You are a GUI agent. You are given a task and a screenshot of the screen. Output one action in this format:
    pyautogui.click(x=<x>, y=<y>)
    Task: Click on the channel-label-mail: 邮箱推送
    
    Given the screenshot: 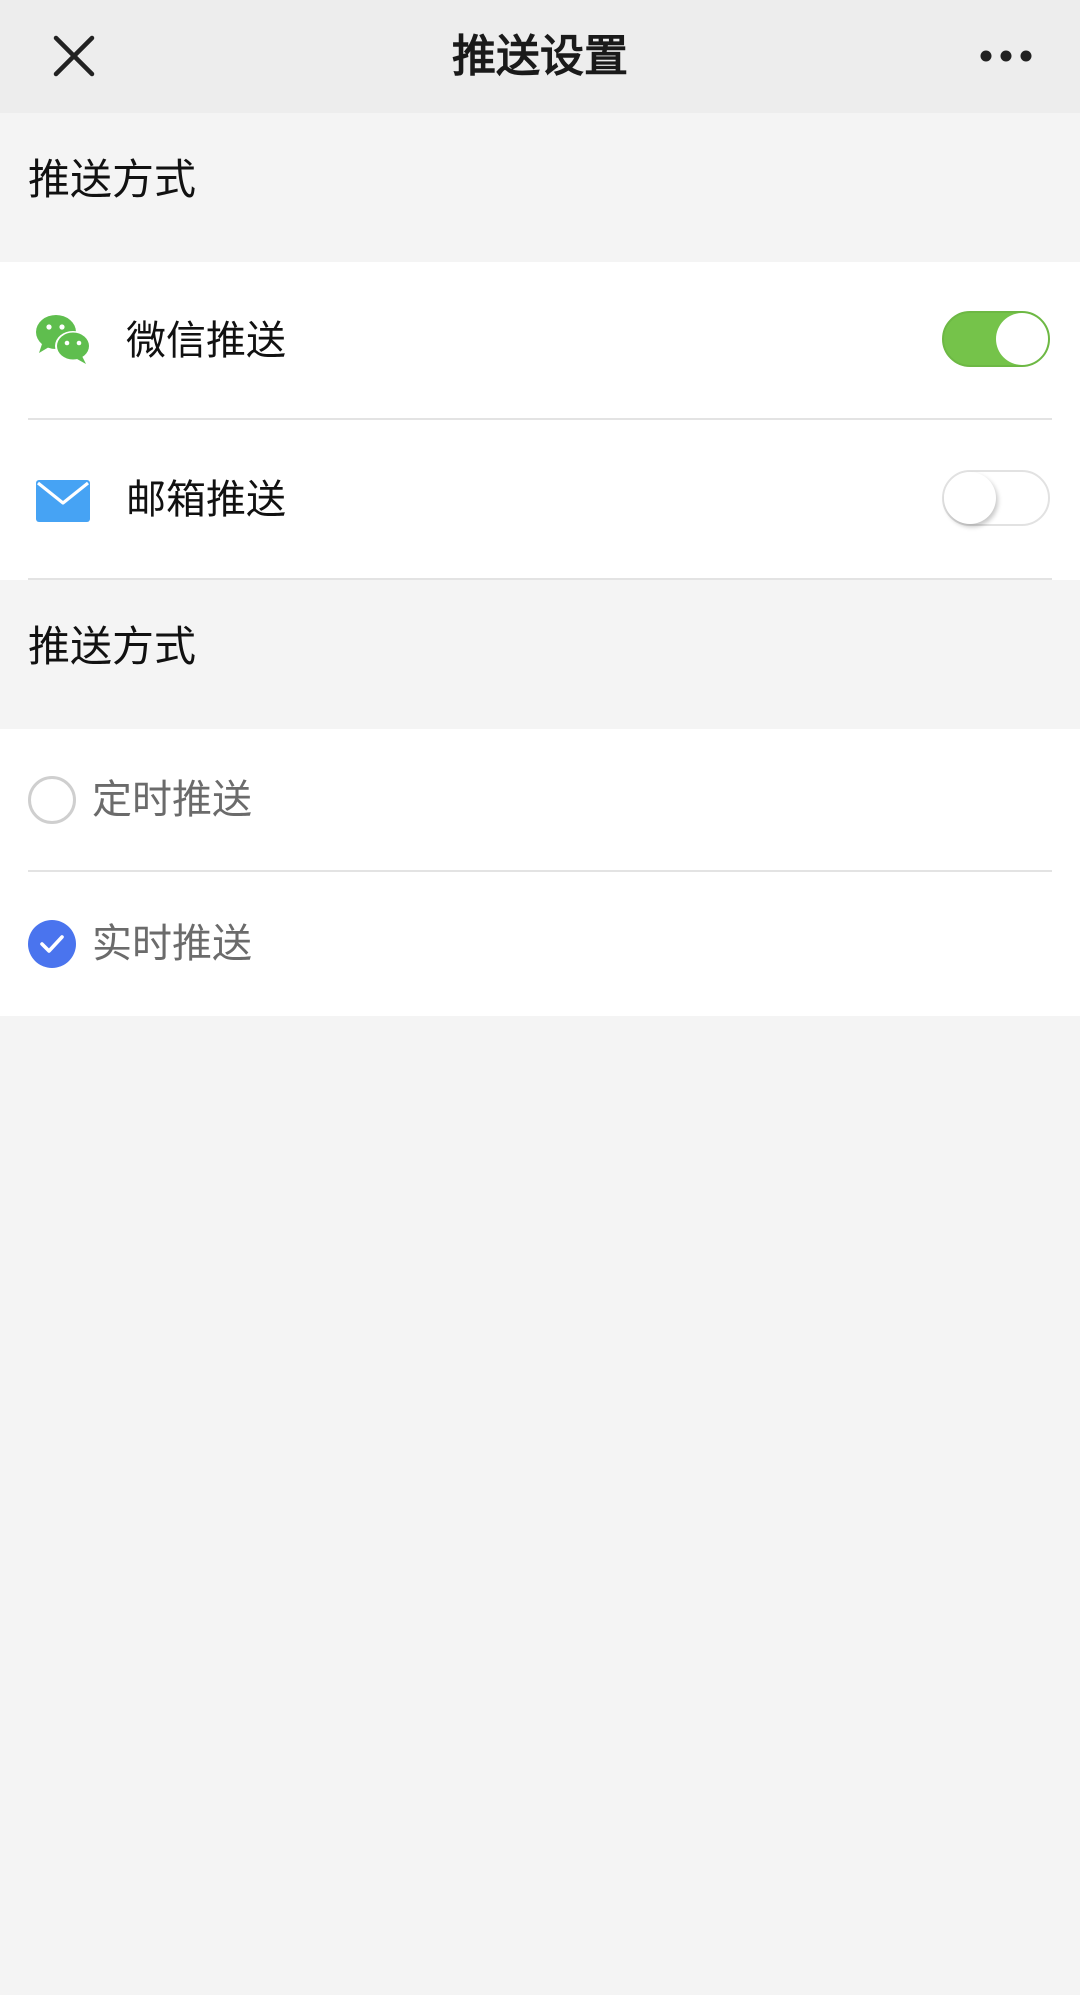 What is the action you would take?
    pyautogui.click(x=206, y=500)
    